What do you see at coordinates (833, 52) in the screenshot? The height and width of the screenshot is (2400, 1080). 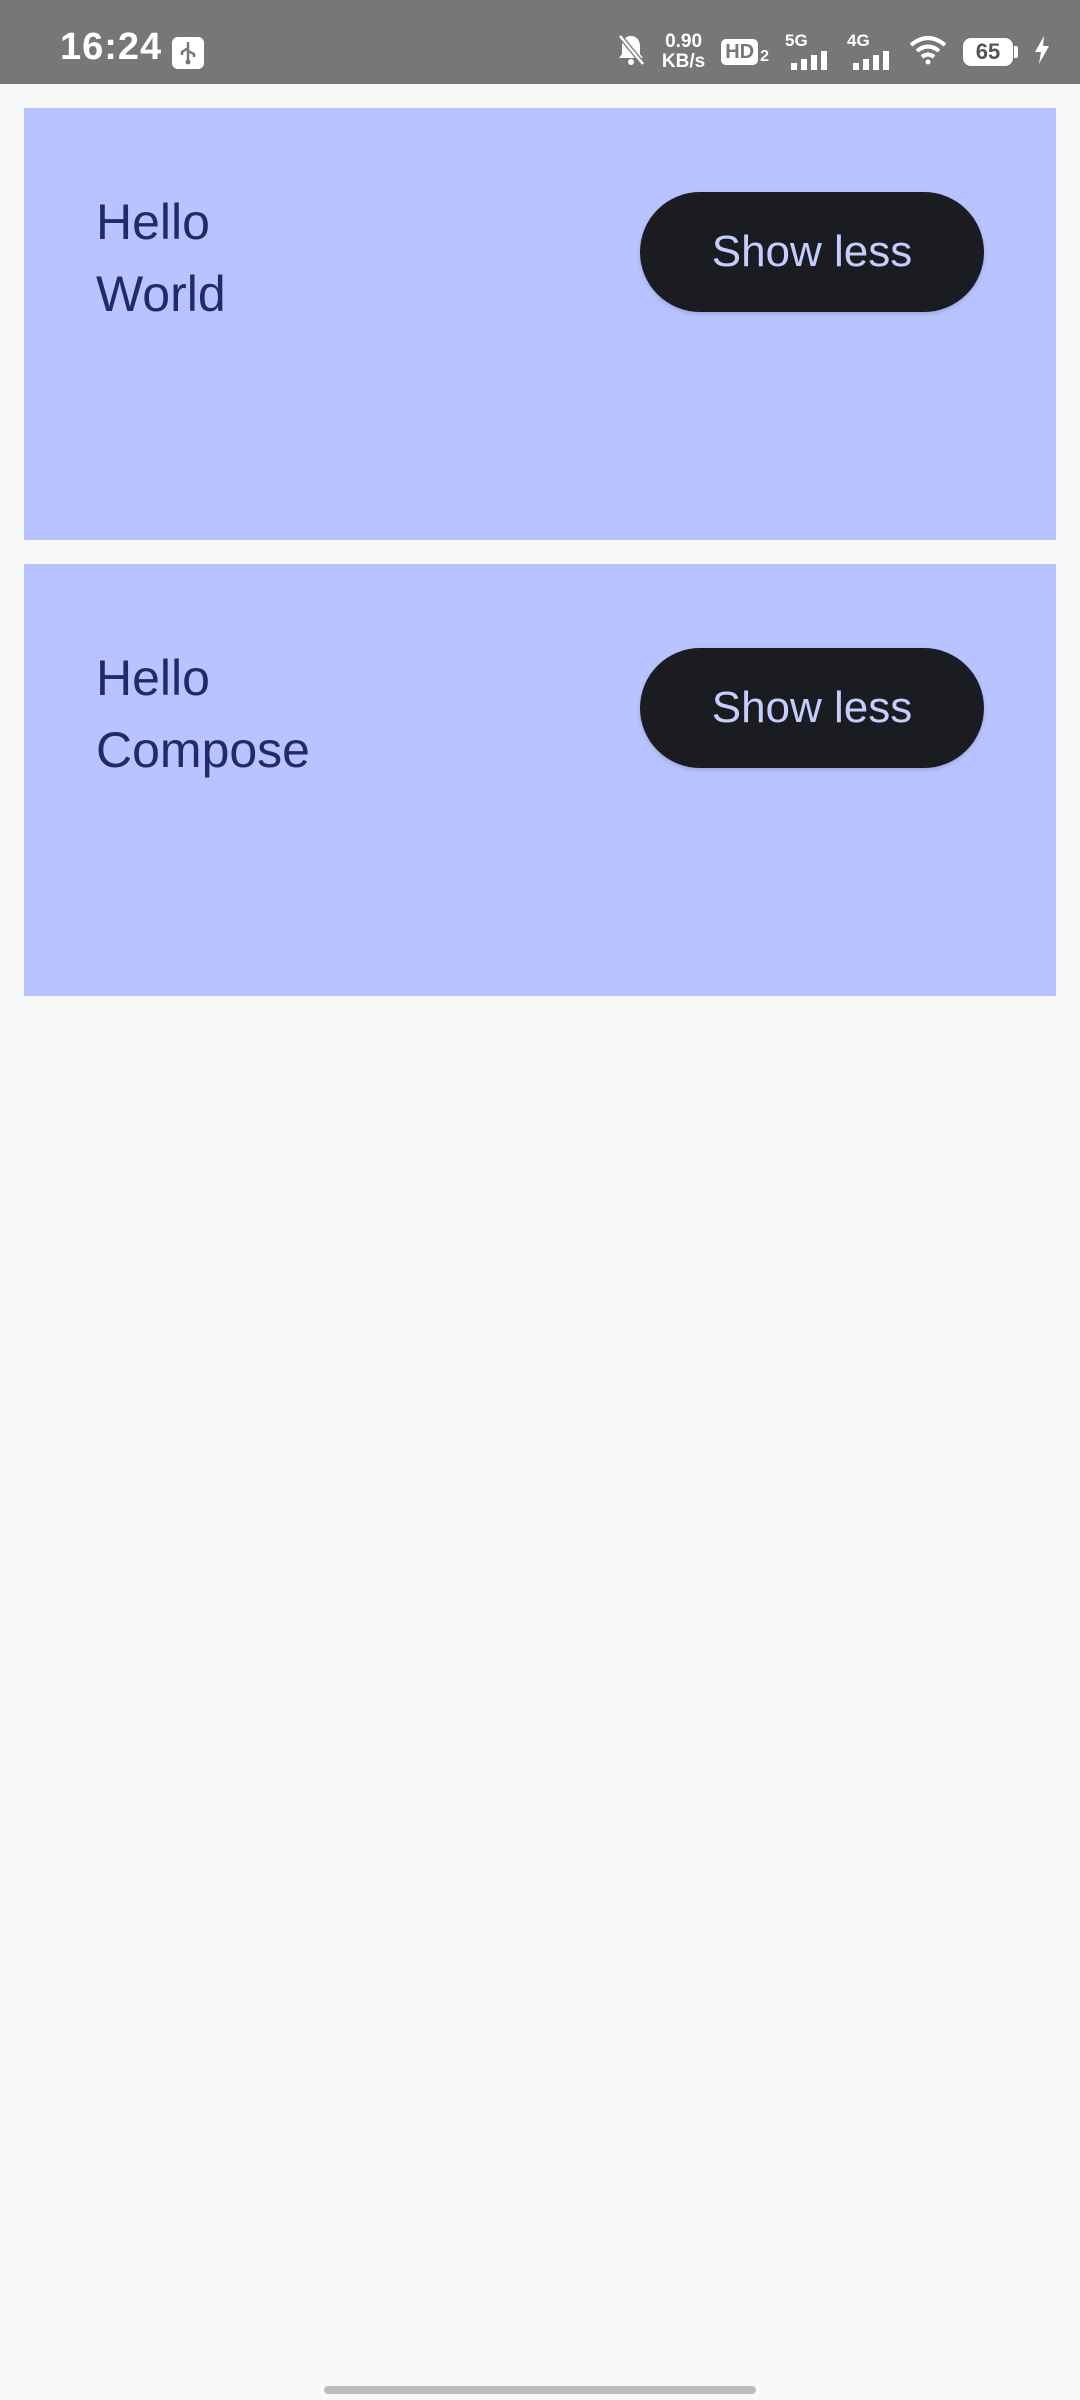 I see `status-icons: 0.90 KB/s HD 2 5G 4G 65` at bounding box center [833, 52].